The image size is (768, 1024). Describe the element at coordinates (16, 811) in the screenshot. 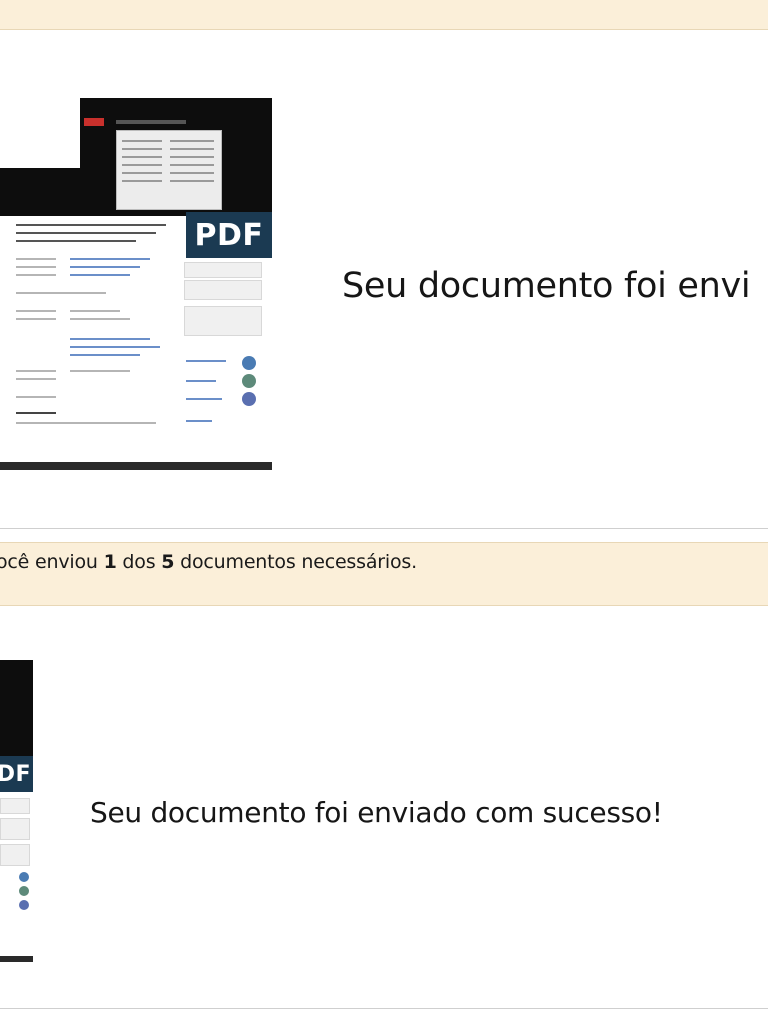

I see `document-thumbnail: DF` at that location.